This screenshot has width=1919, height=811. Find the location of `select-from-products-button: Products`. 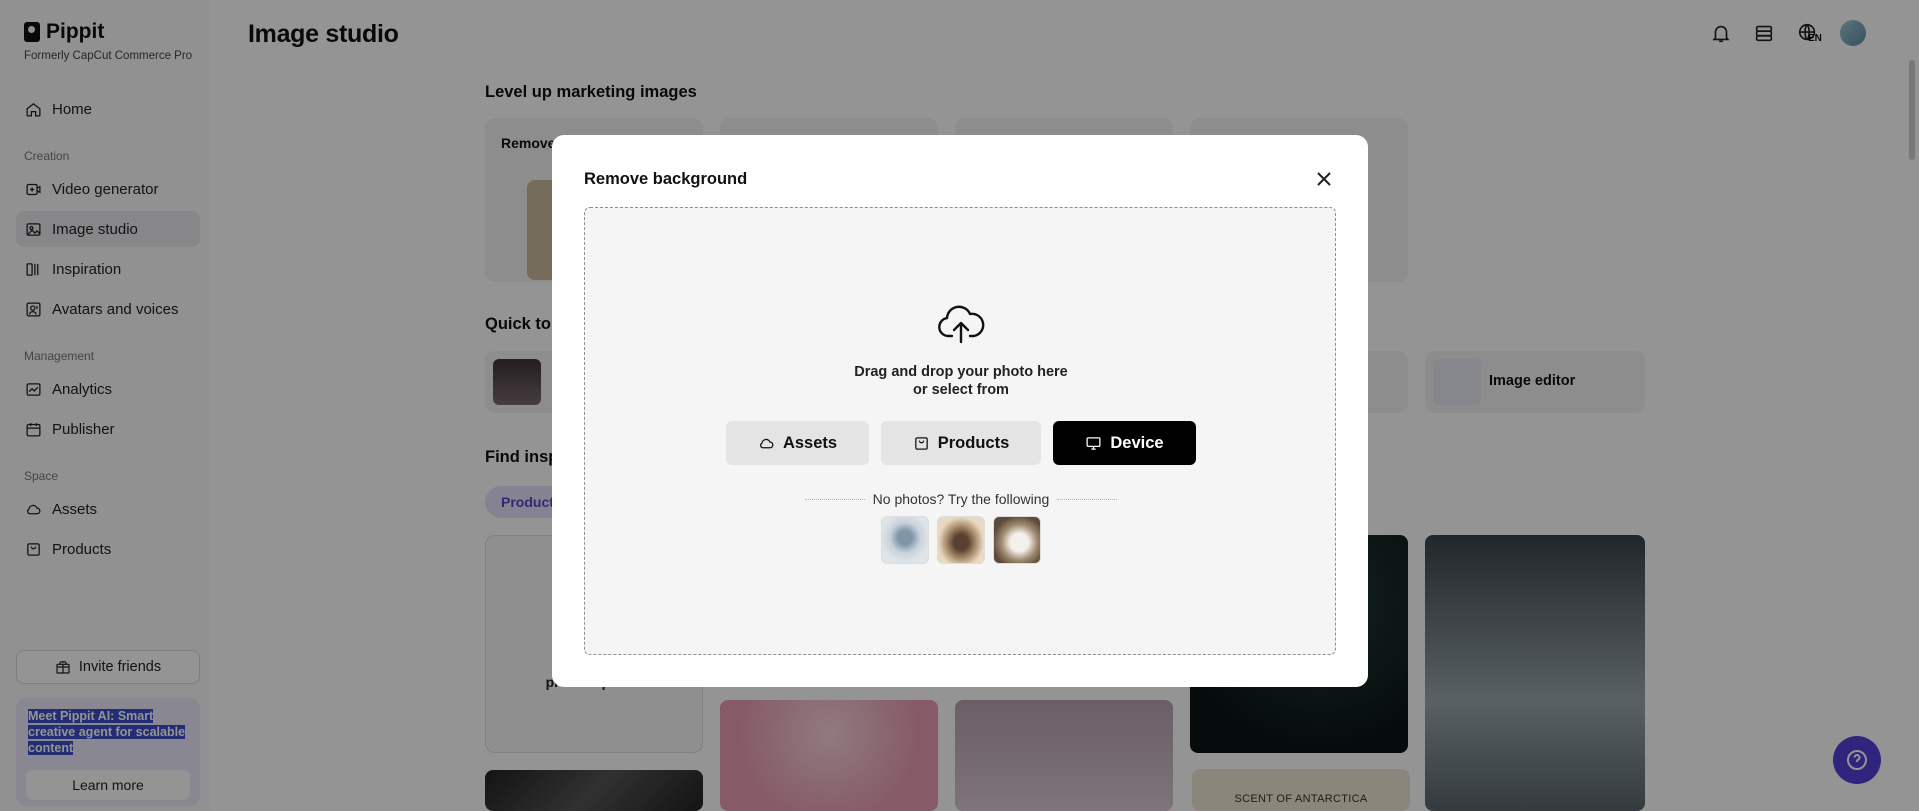

select-from-products-button: Products is located at coordinates (961, 443).